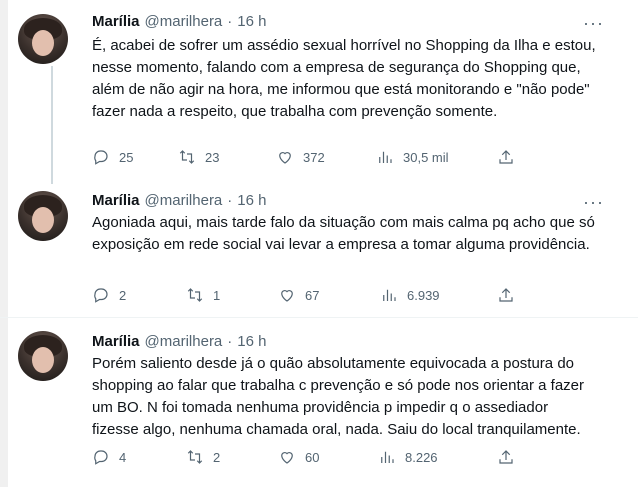  I want to click on like-count: 67, so click(312, 295).